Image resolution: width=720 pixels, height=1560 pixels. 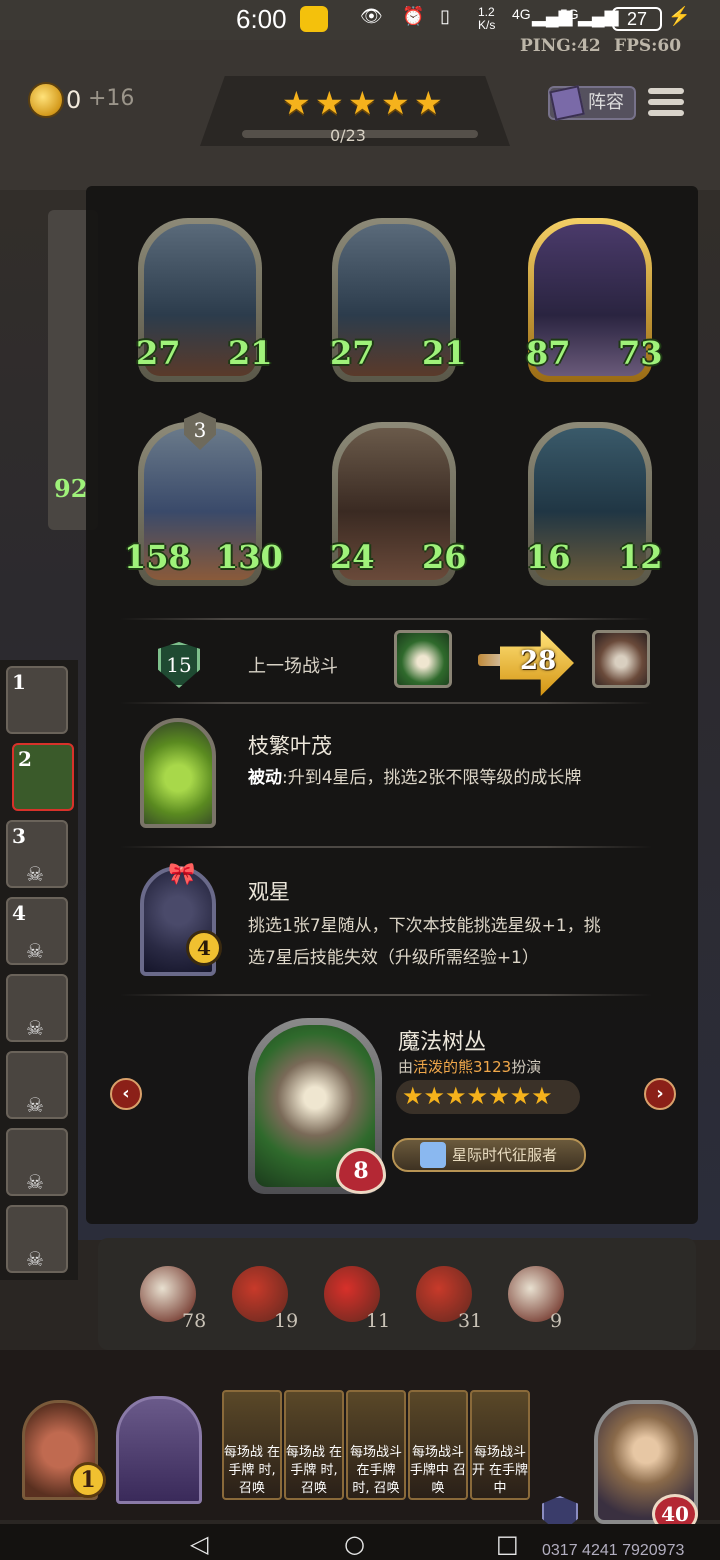 I want to click on gold-income: +16, so click(x=111, y=98).